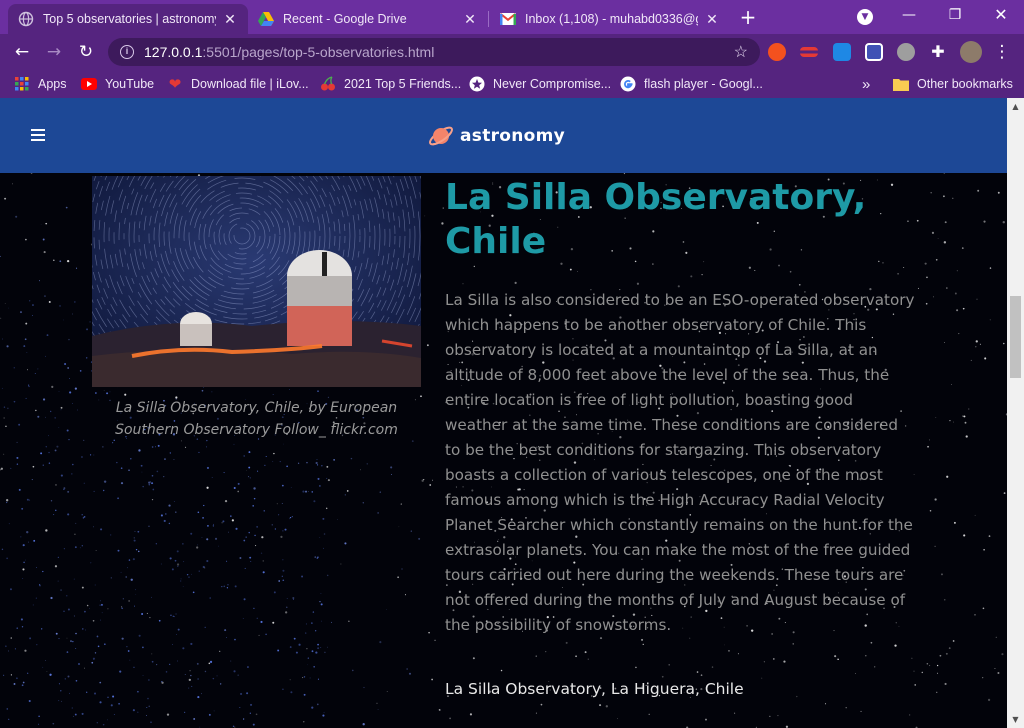  What do you see at coordinates (594, 689) in the screenshot?
I see `observatory-location: La Silla Observatory, La Higuera, Chile` at bounding box center [594, 689].